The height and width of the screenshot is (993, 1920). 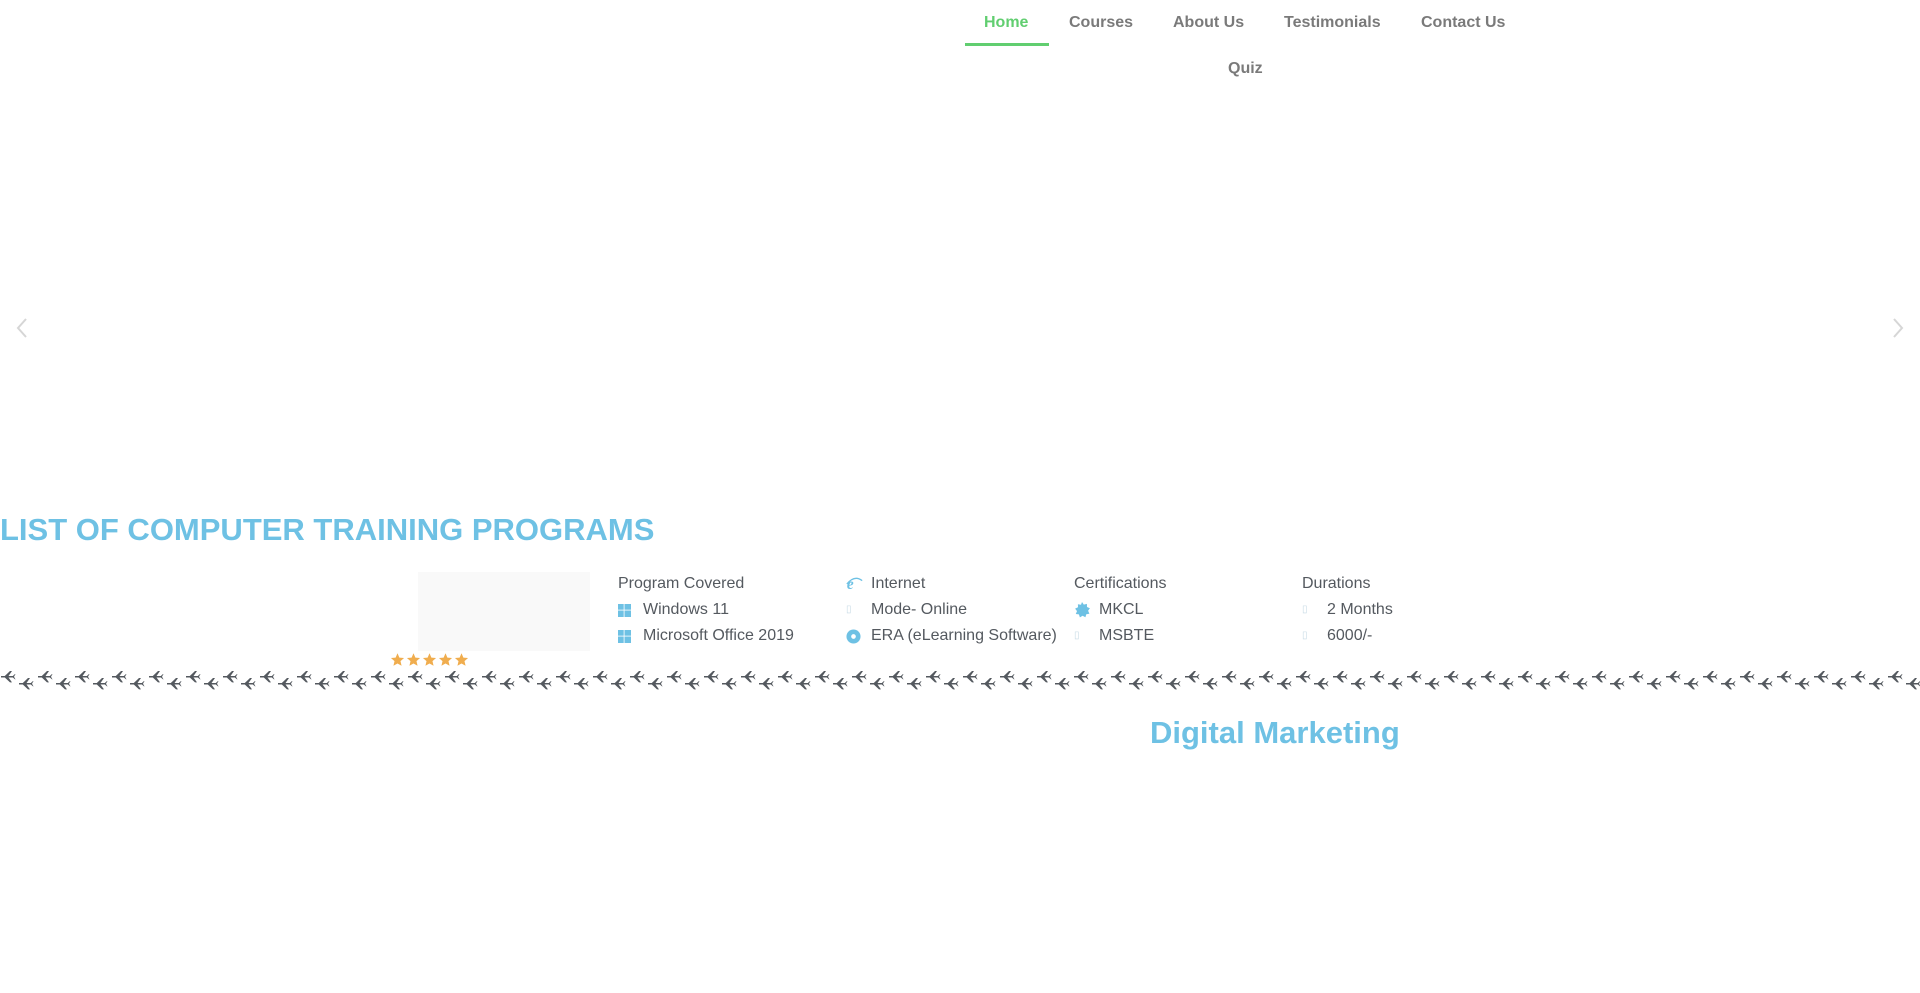 What do you see at coordinates (1360, 609) in the screenshot?
I see `list-item-text: 2 Months` at bounding box center [1360, 609].